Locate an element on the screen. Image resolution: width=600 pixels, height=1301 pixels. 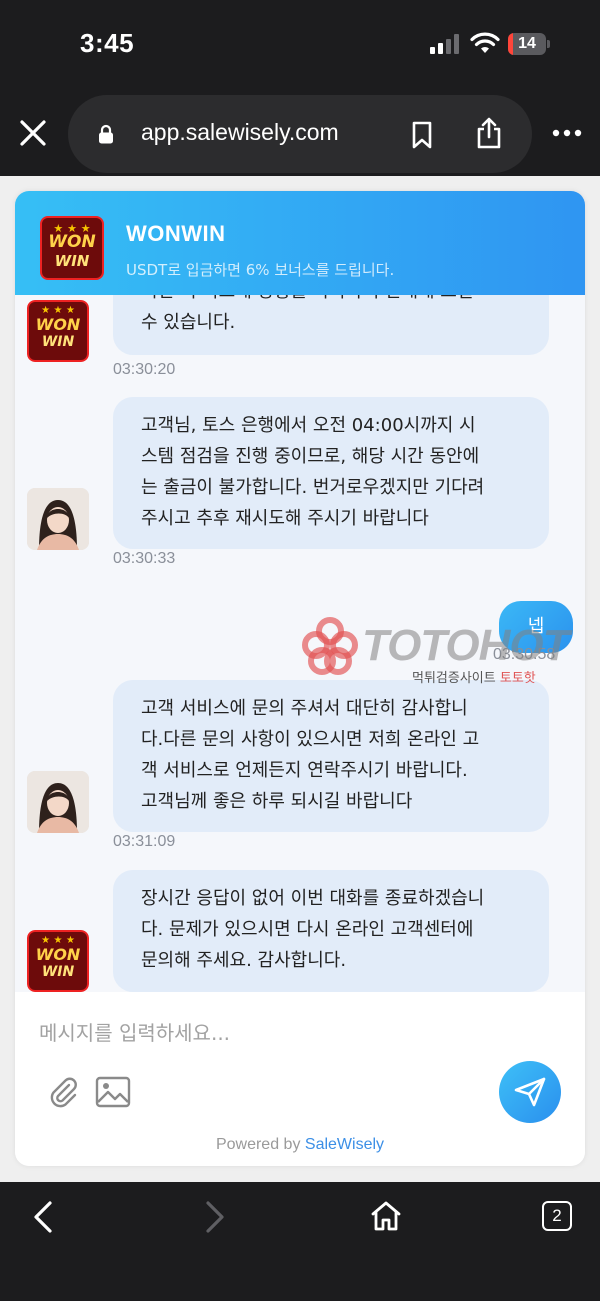
home-icon is located at coordinates (386, 1216).